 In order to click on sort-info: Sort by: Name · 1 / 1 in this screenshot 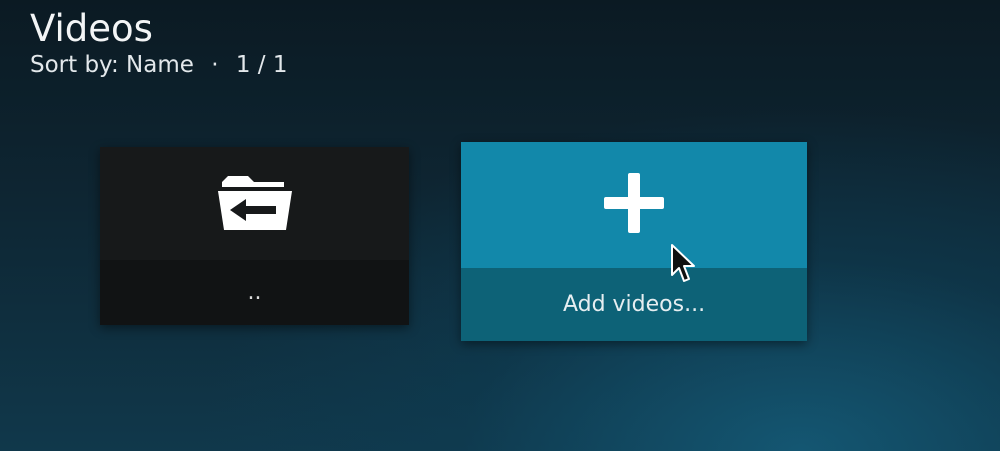, I will do `click(159, 65)`.